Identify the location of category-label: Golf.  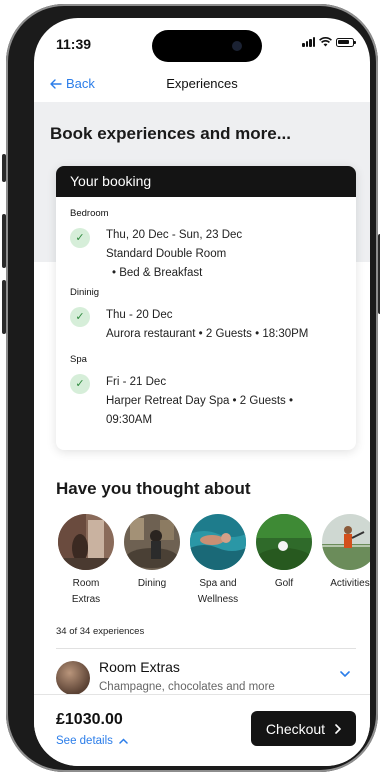
(284, 583).